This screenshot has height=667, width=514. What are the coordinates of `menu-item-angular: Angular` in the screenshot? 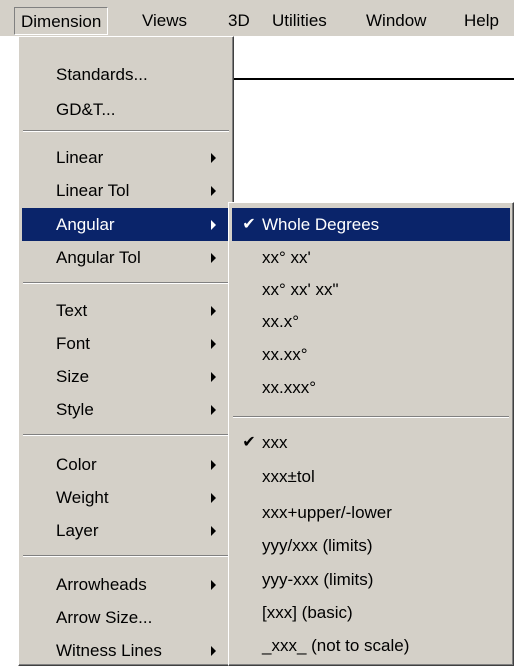 It's located at (126, 224).